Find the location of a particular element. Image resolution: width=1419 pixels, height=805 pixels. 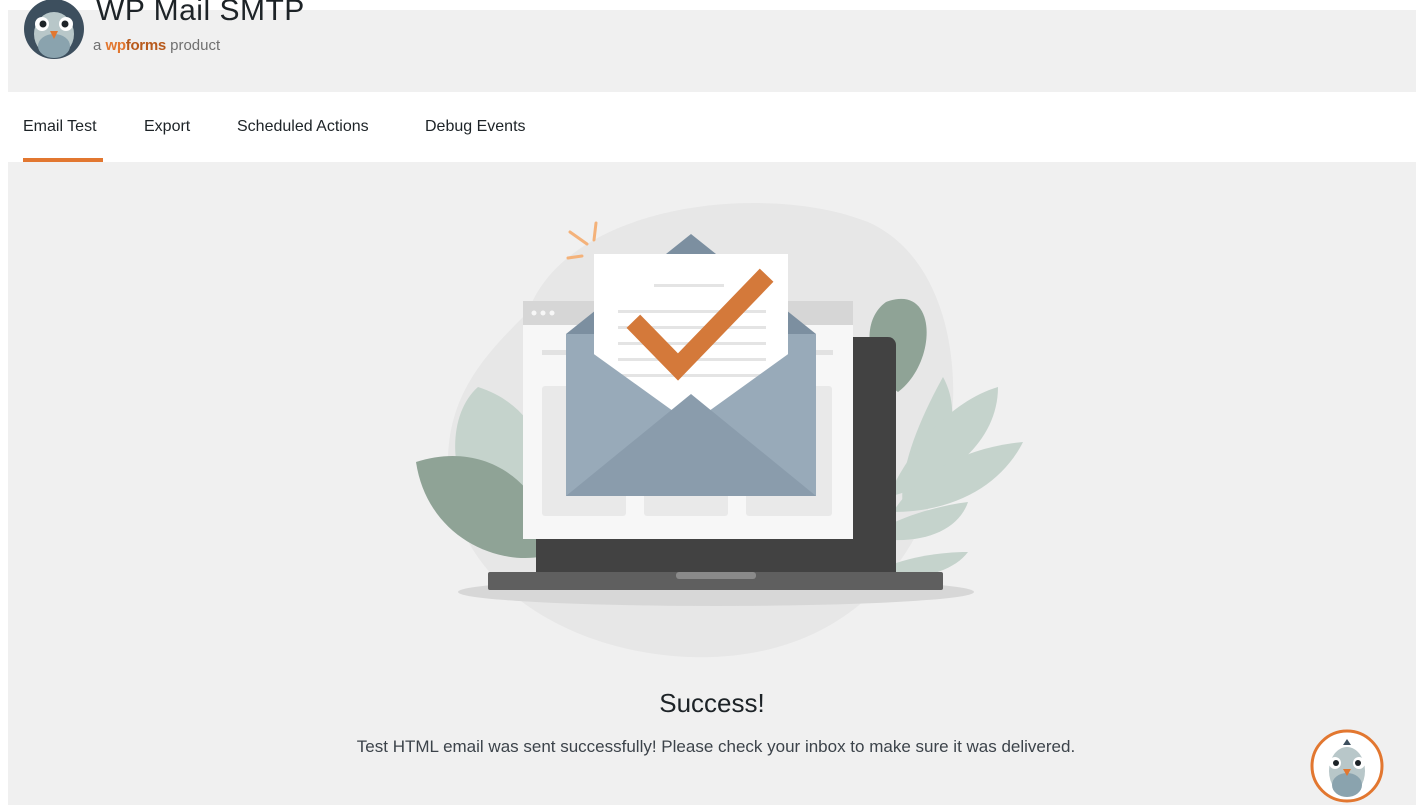

help-mascot-button is located at coordinates (1347, 766).